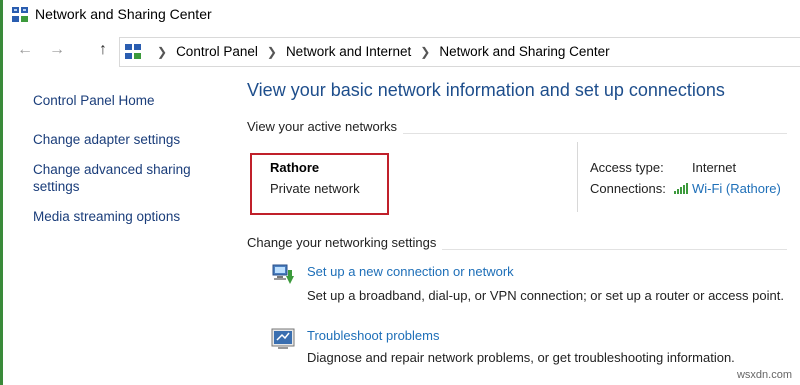 The height and width of the screenshot is (385, 800). What do you see at coordinates (20, 14) in the screenshot?
I see `network-center-icon` at bounding box center [20, 14].